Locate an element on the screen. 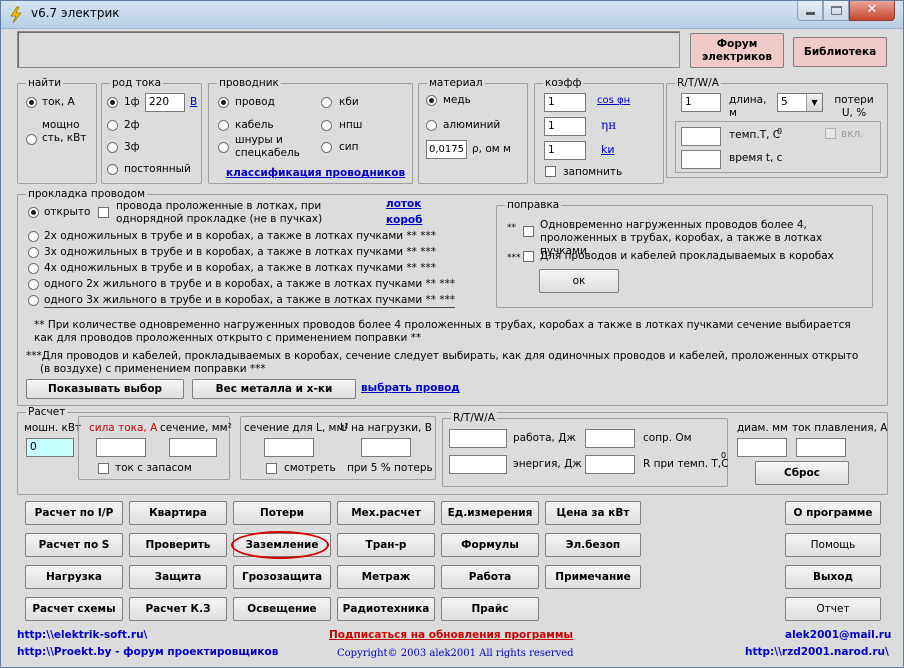  k-link: kи is located at coordinates (608, 149).